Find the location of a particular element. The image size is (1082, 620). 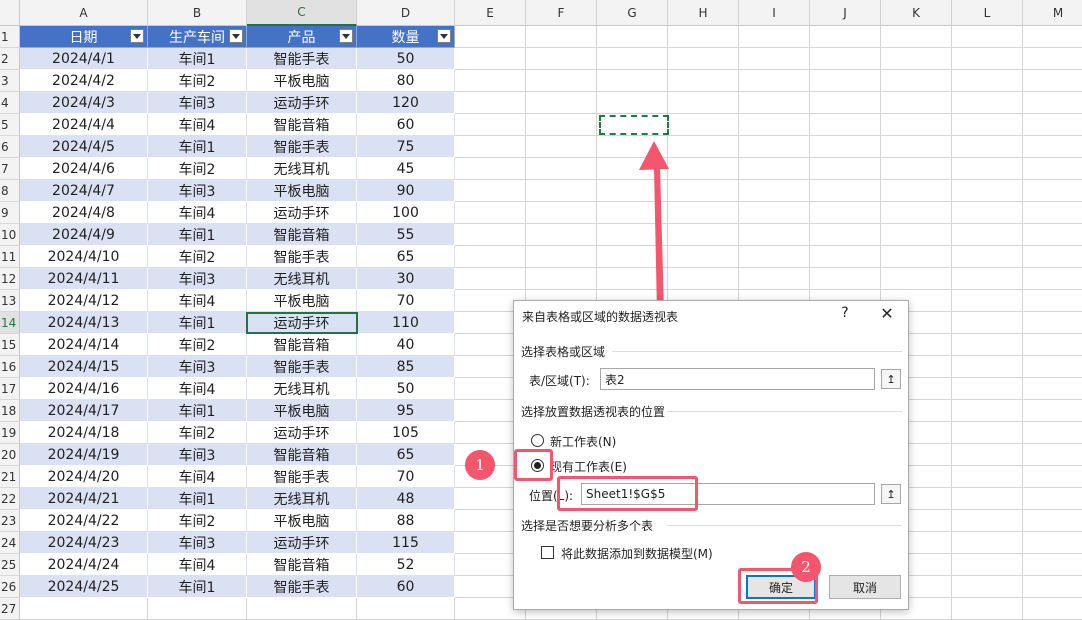

table-header-cell: 数量 is located at coordinates (406, 37).